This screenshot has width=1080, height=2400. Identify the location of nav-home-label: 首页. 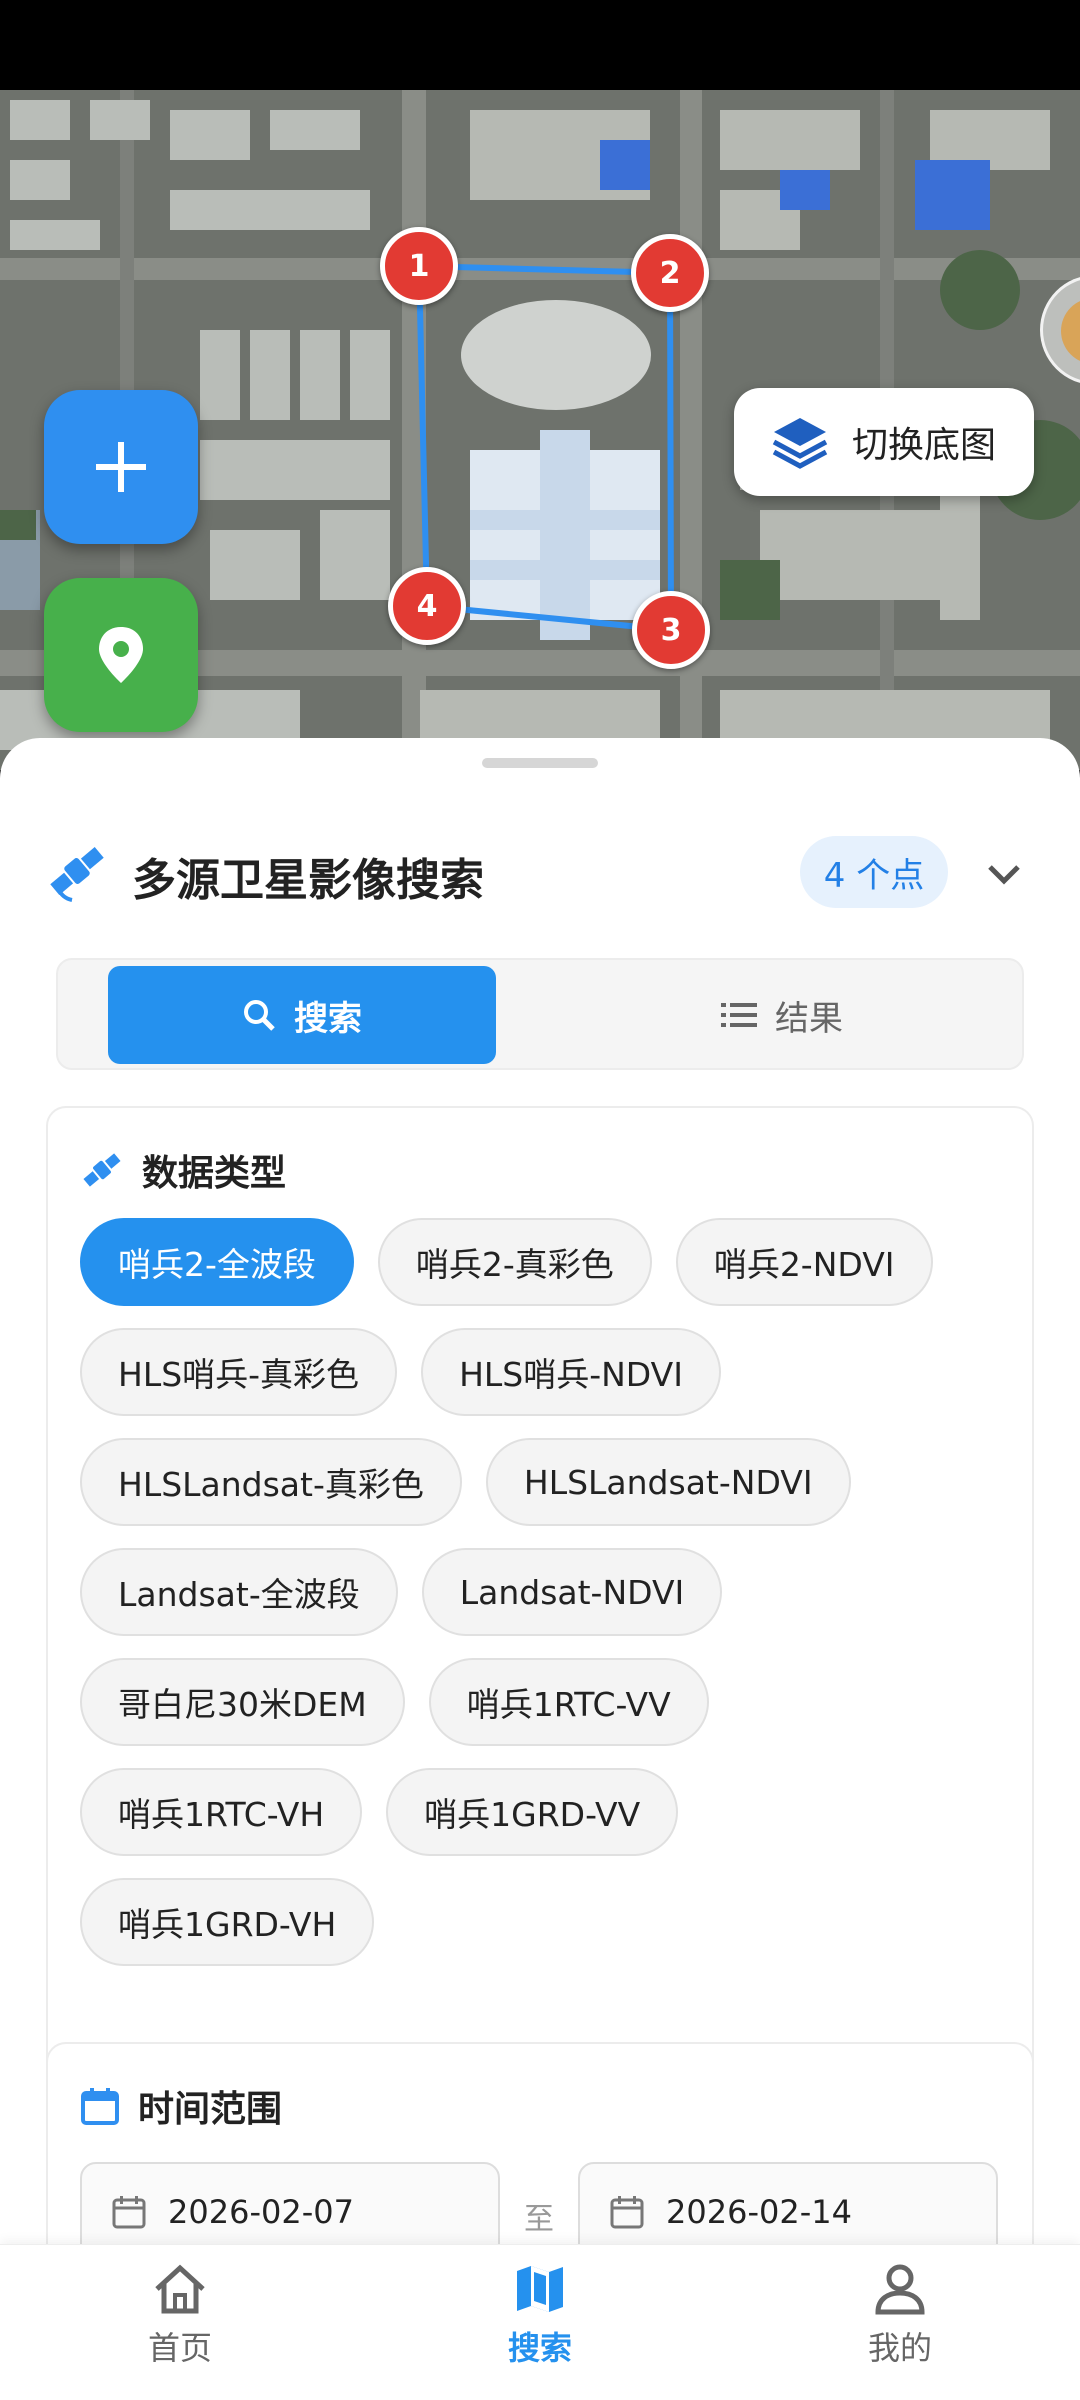
(179, 2348).